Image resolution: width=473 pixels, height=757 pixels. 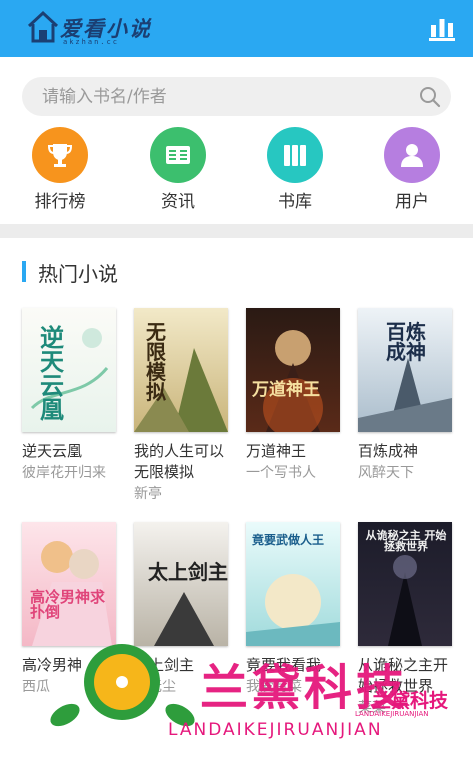 What do you see at coordinates (68, 604) in the screenshot?
I see `cover-title: 高冷男神求扑倒` at bounding box center [68, 604].